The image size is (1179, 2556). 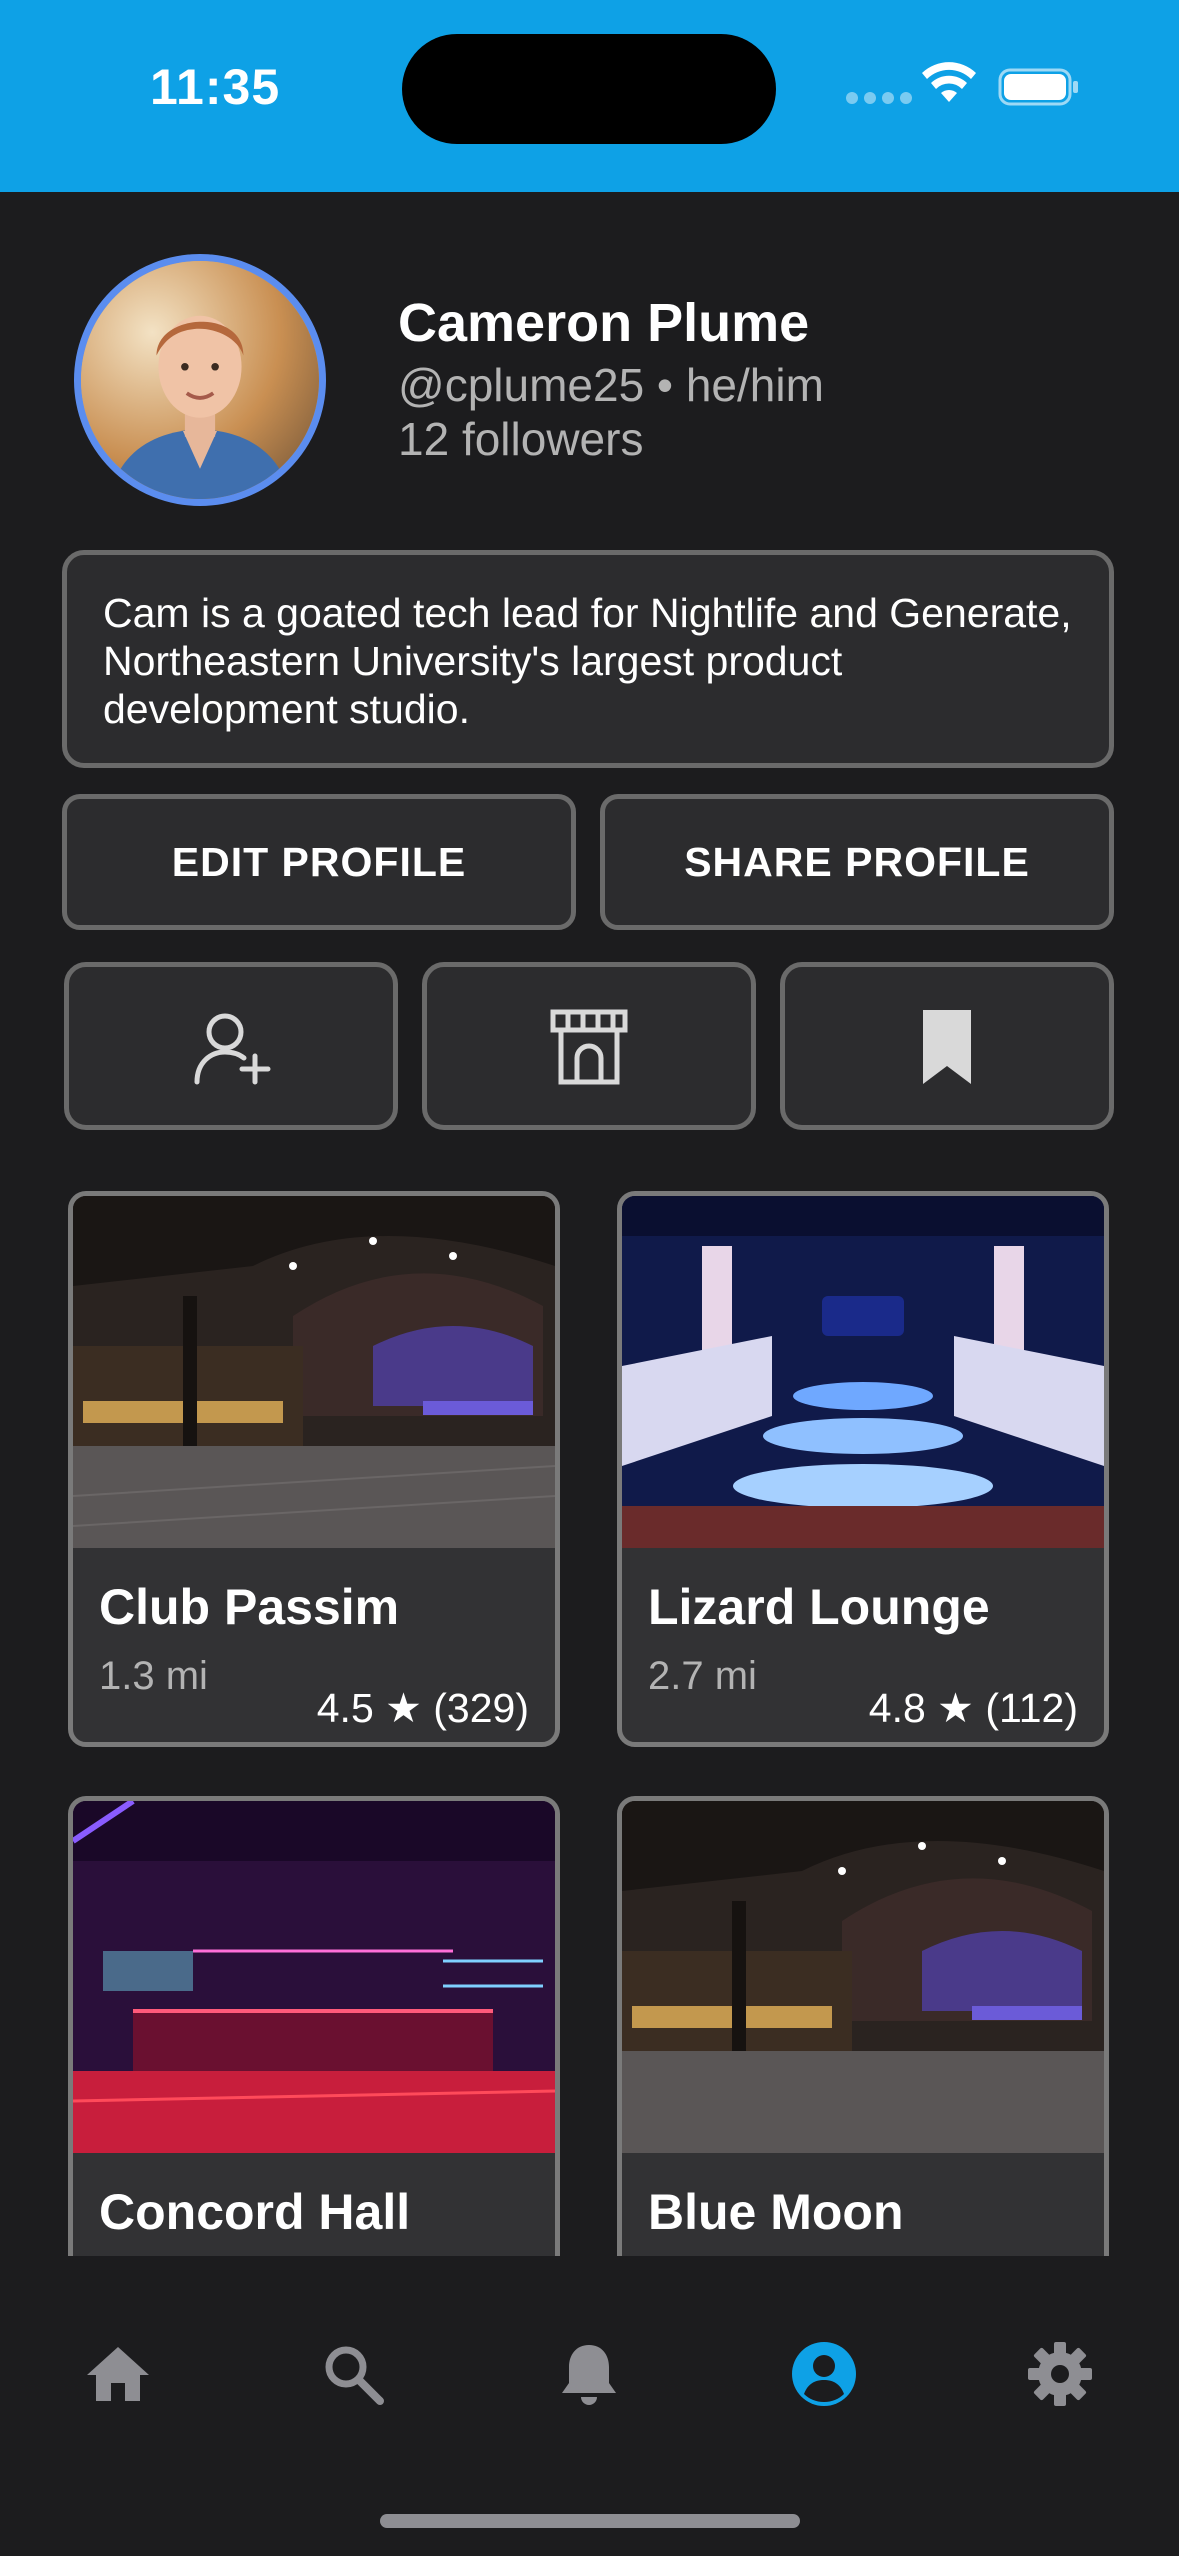 I want to click on tab-notifications, so click(x=589, y=2374).